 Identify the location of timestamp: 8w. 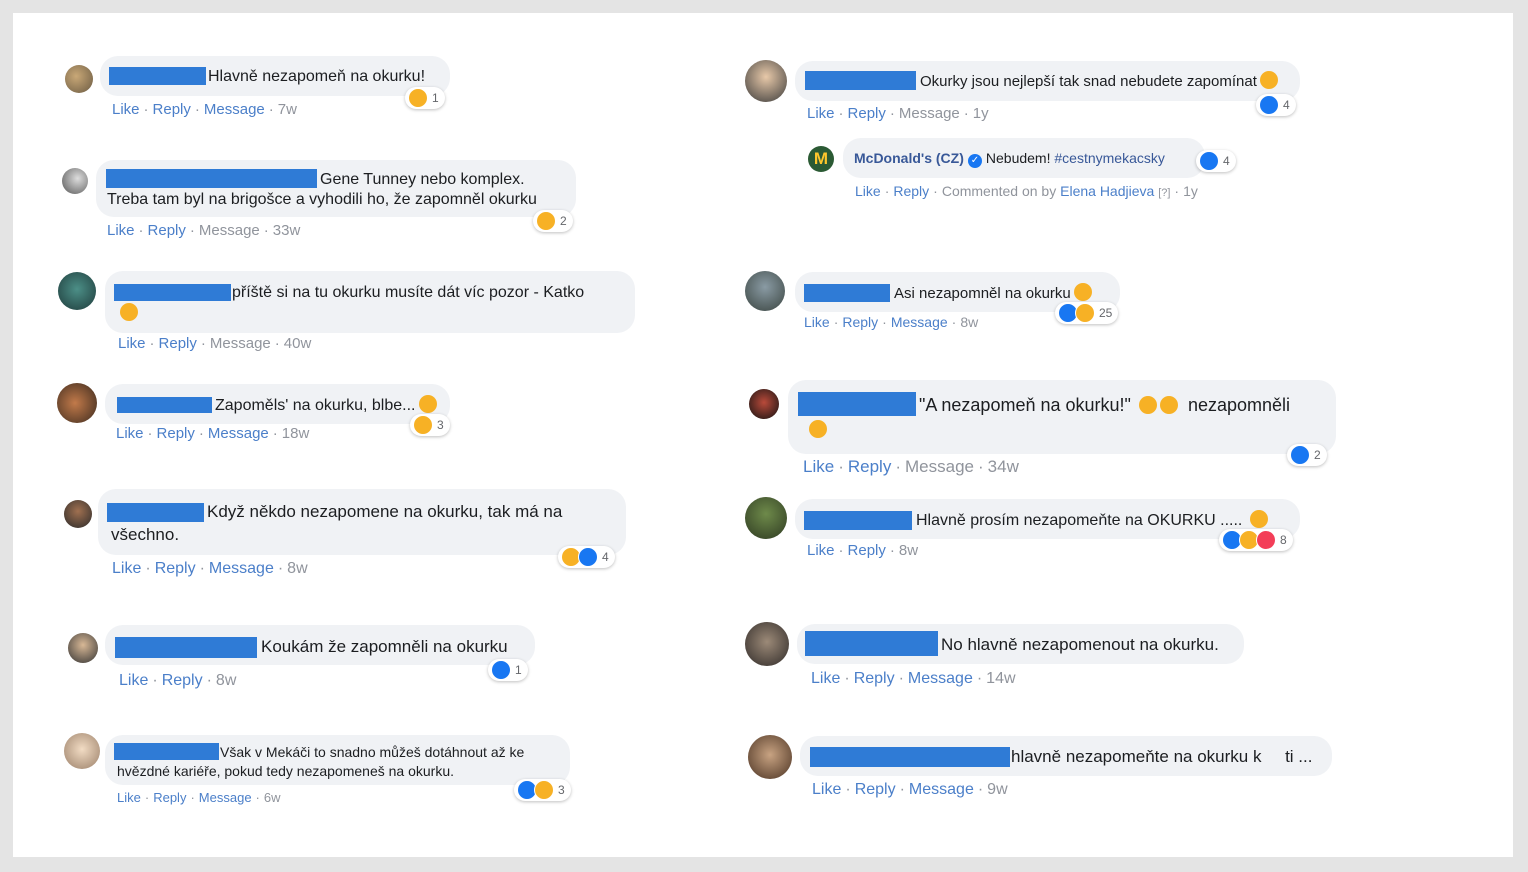
(908, 550).